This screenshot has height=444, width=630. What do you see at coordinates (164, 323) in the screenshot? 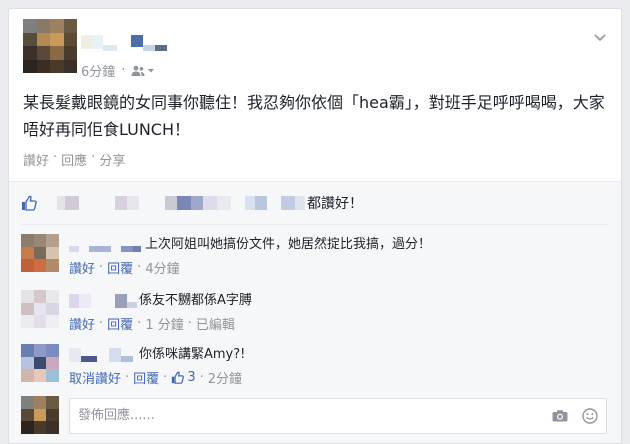
I see `comment-time: 1 分鐘` at bounding box center [164, 323].